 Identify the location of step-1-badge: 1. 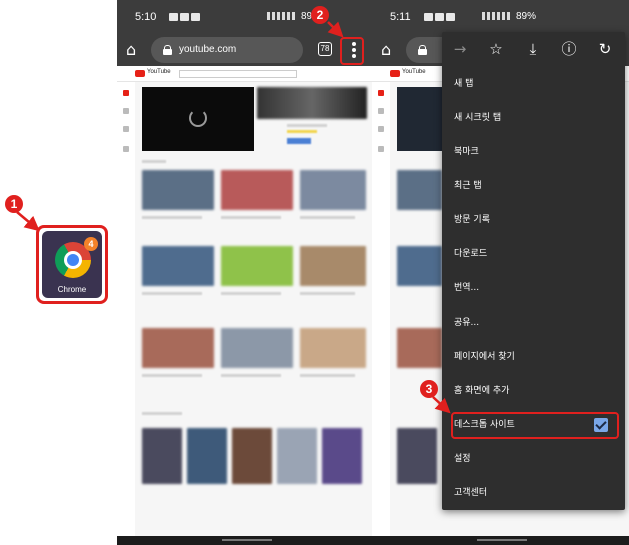
(14, 204).